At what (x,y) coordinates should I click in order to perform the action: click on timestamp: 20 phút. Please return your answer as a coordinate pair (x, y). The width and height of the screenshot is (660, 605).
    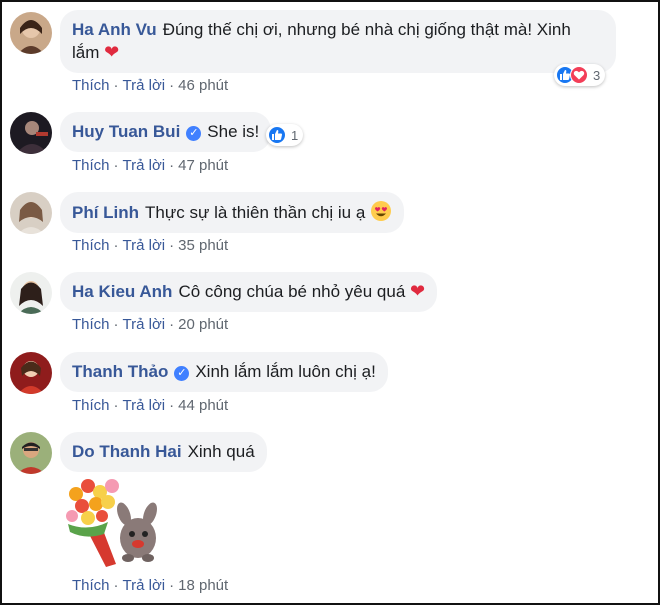
    Looking at the image, I should click on (203, 324).